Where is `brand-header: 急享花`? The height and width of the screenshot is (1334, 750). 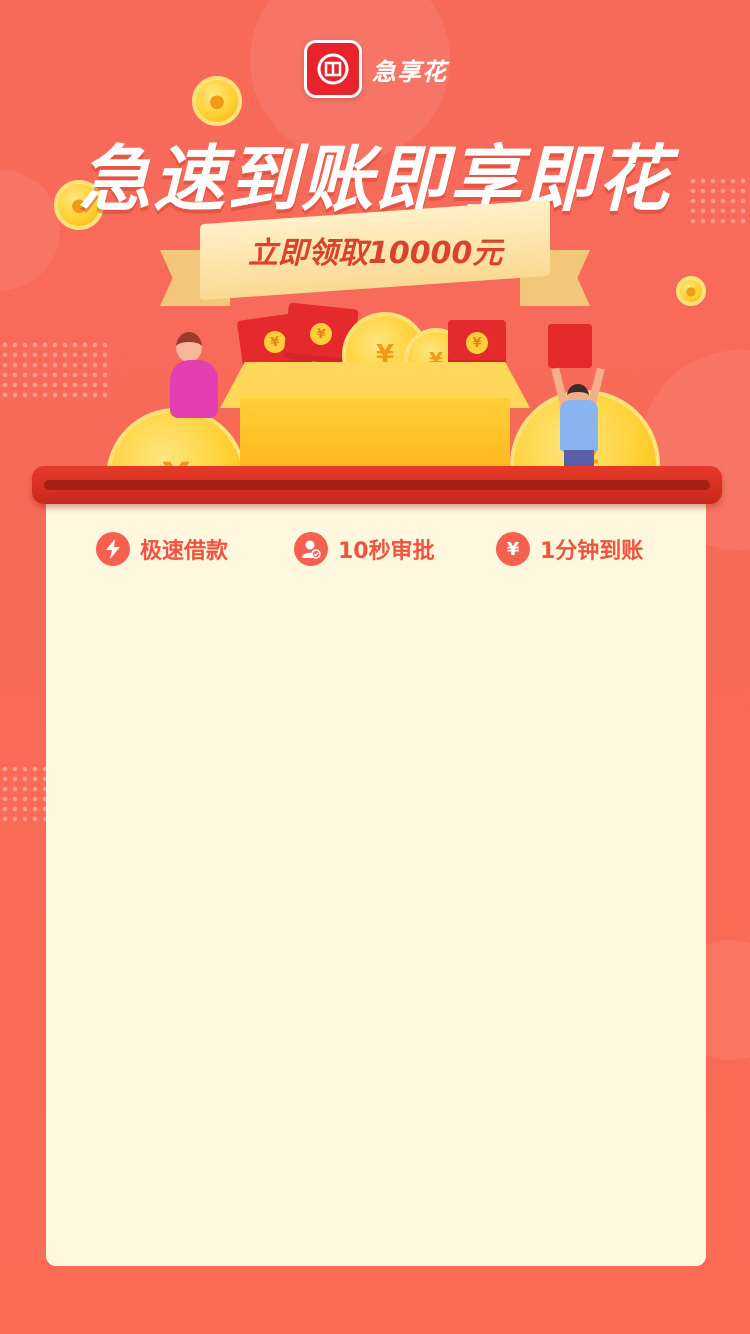
brand-header: 急享花 is located at coordinates (375, 69).